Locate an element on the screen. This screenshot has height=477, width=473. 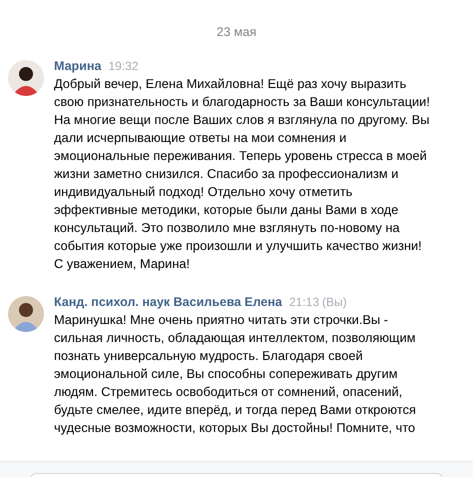
message-signature: С уважением, Марина! is located at coordinates (122, 264).